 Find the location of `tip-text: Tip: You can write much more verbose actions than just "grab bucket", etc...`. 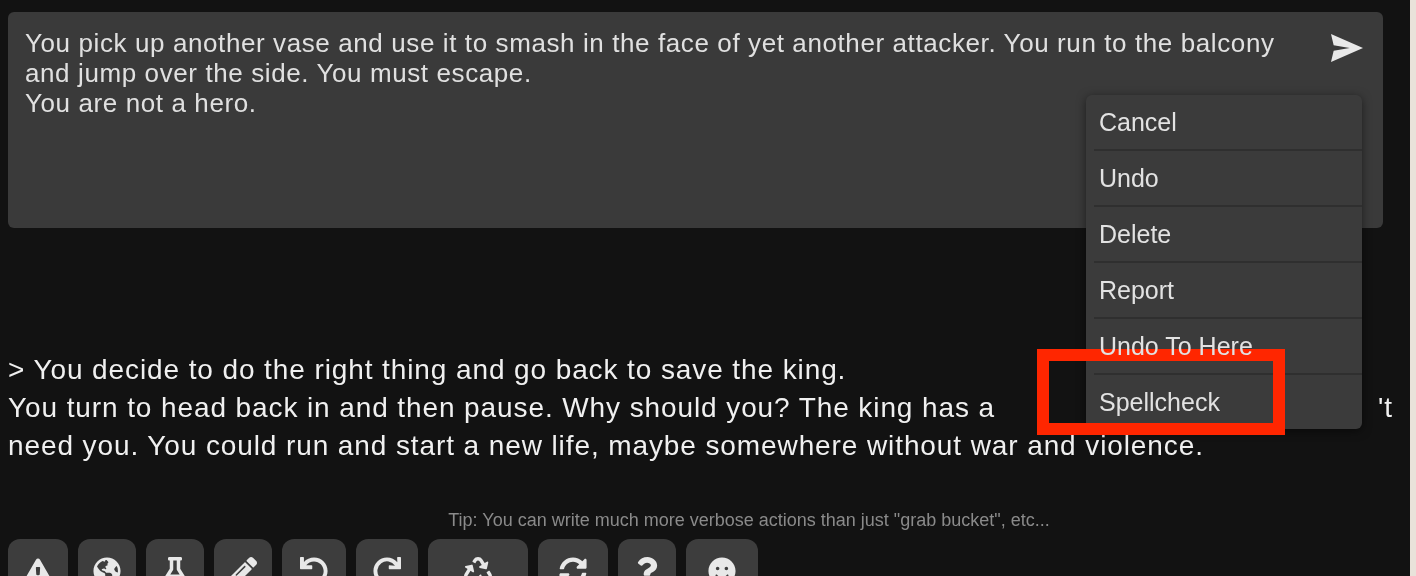

tip-text: Tip: You can write much more verbose actions than just "grab bucket", etc... is located at coordinates (748, 520).